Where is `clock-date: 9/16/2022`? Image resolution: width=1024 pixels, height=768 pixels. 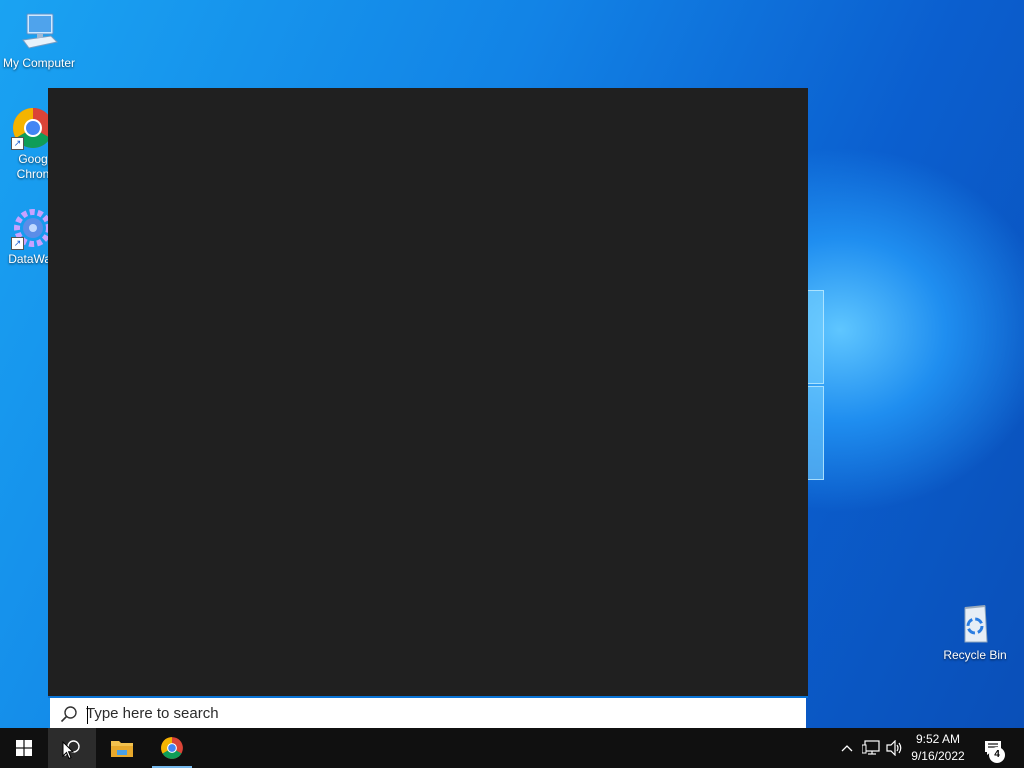 clock-date: 9/16/2022 is located at coordinates (938, 756).